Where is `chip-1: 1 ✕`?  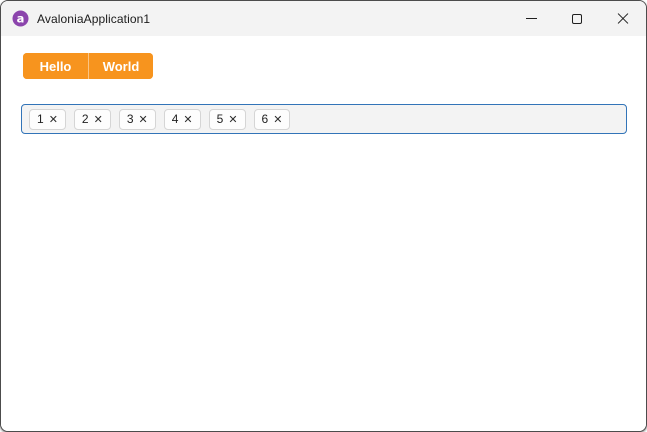
chip-1: 1 ✕ is located at coordinates (47, 119).